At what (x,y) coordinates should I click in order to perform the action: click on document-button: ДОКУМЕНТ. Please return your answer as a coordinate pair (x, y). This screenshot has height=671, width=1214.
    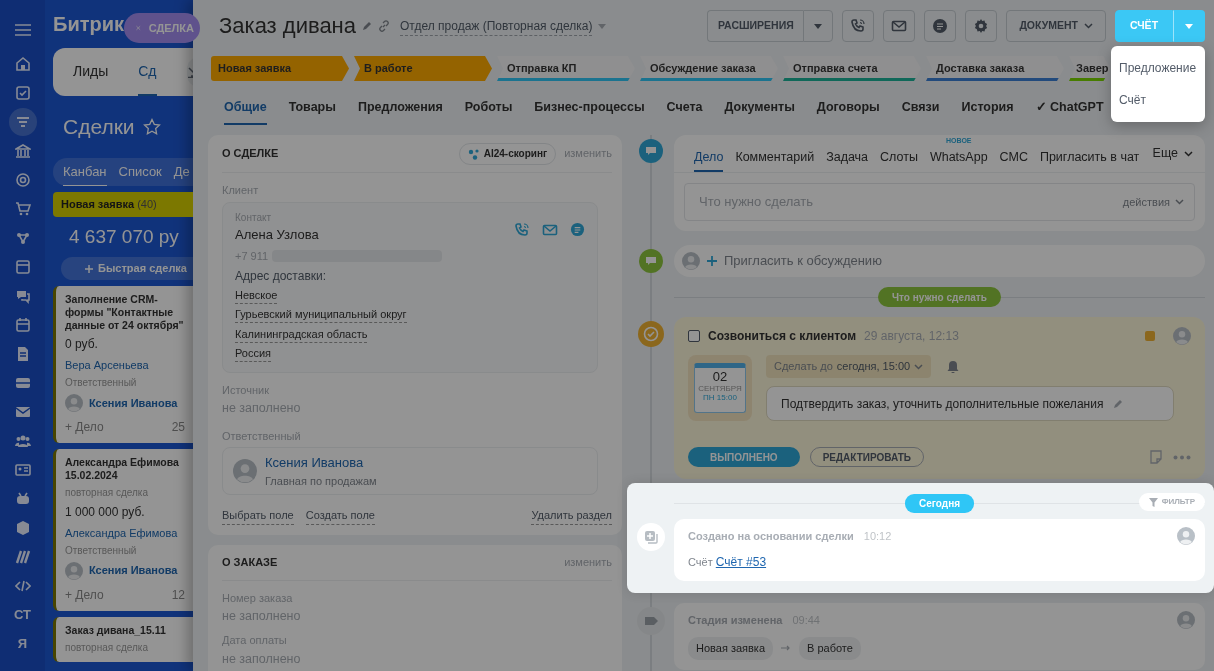
    Looking at the image, I should click on (1056, 26).